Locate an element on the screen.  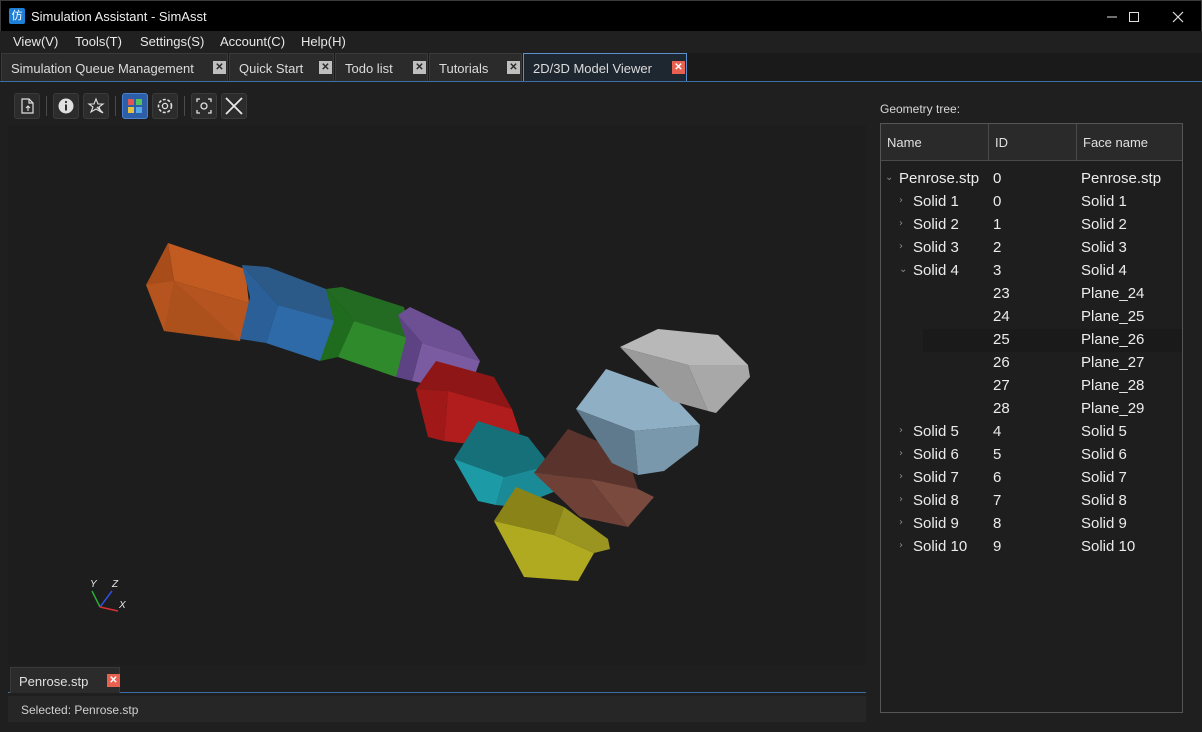
tree-cell-face-name: Plane_25 is located at coordinates (1113, 316).